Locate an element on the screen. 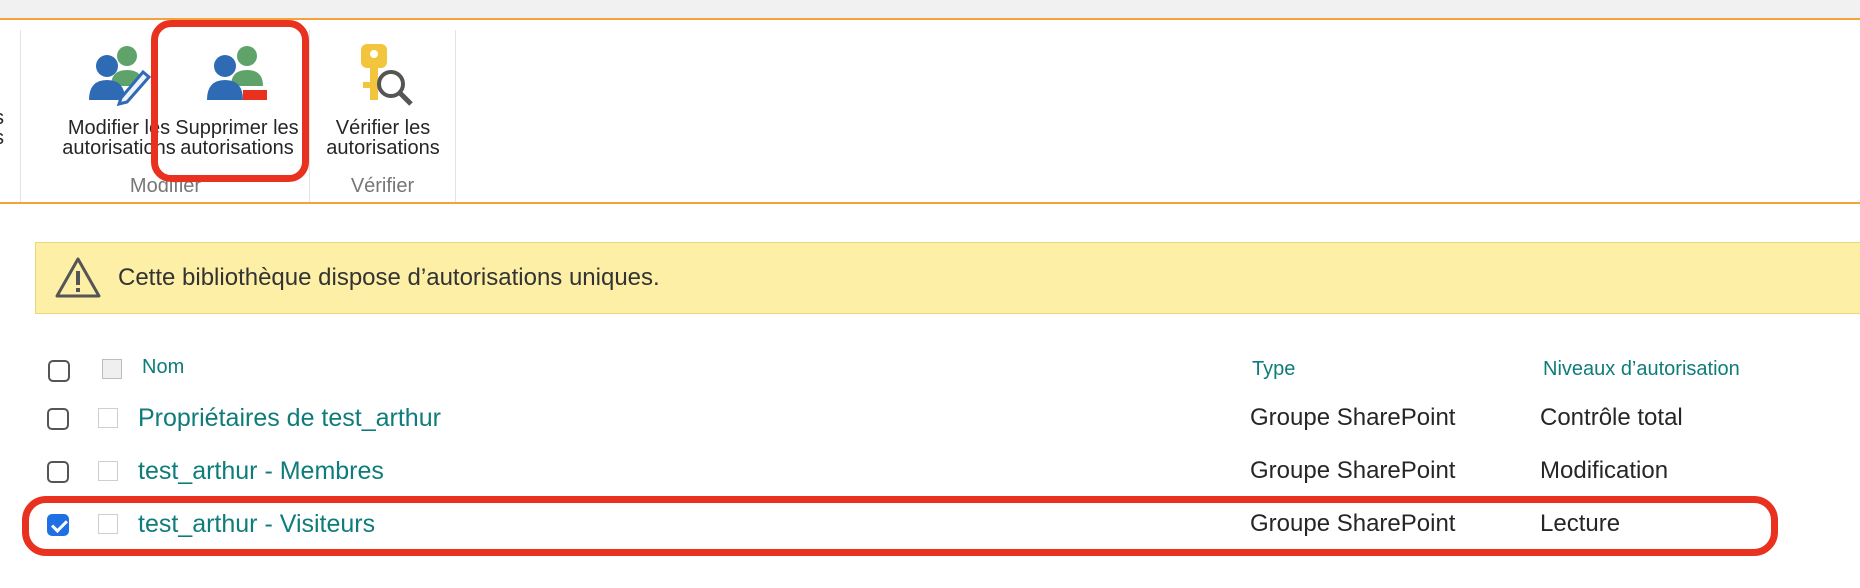  key-search-icon is located at coordinates (387, 75).